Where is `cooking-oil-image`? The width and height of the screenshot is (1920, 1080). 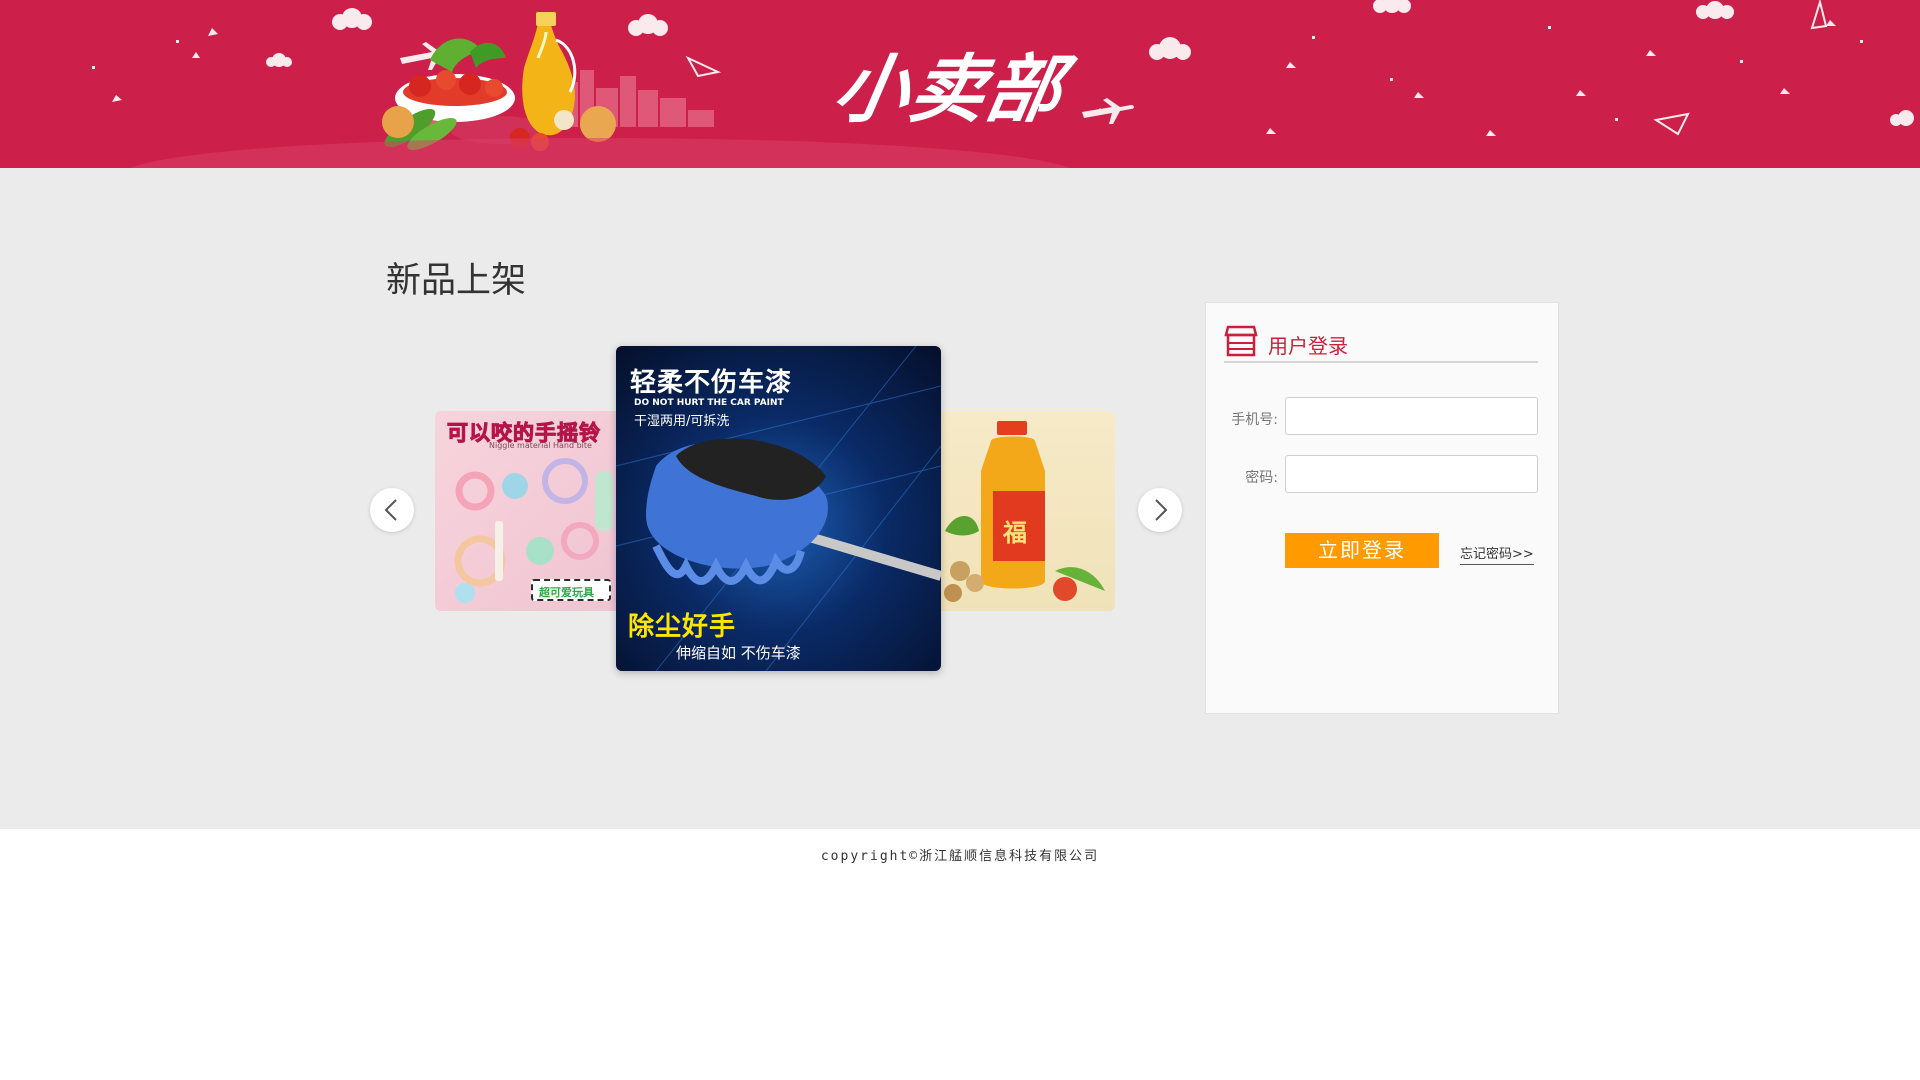 cooking-oil-image is located at coordinates (1024, 511).